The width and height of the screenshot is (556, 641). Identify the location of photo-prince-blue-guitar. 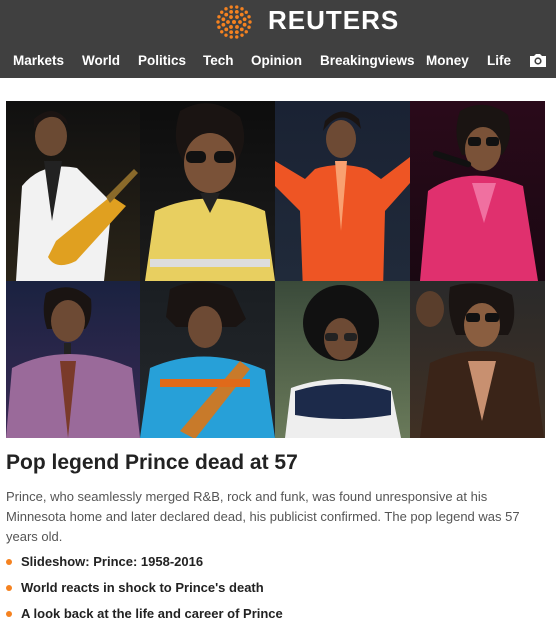
(207, 359).